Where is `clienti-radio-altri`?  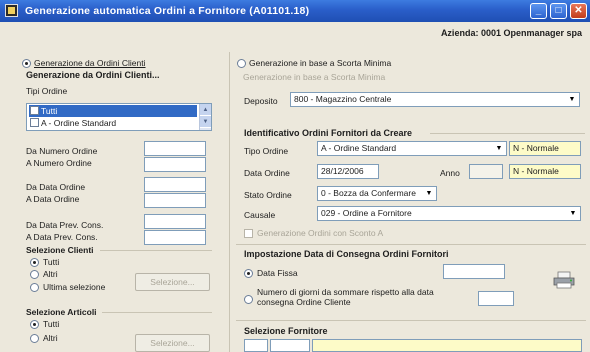
clienti-radio-altri is located at coordinates (34, 274).